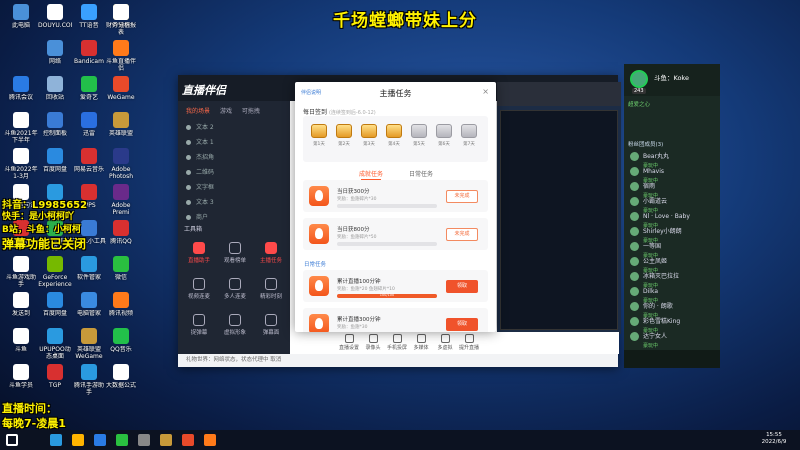  I want to click on desktop-icon: DOUYU.COM, so click(55, 20).